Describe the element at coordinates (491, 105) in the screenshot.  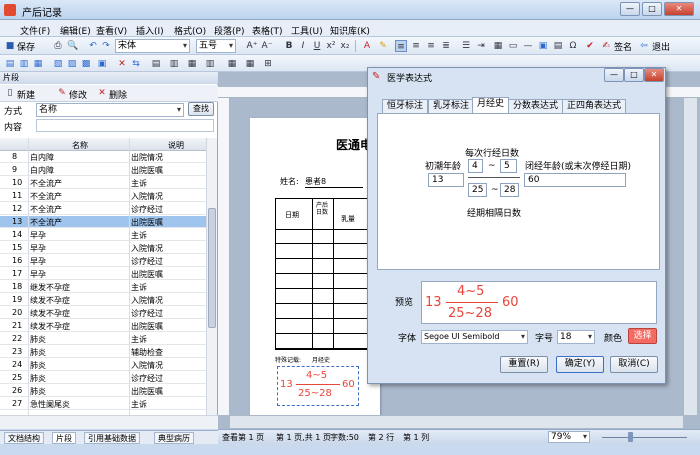
I see `tab-menstrual-history: 月经史` at that location.